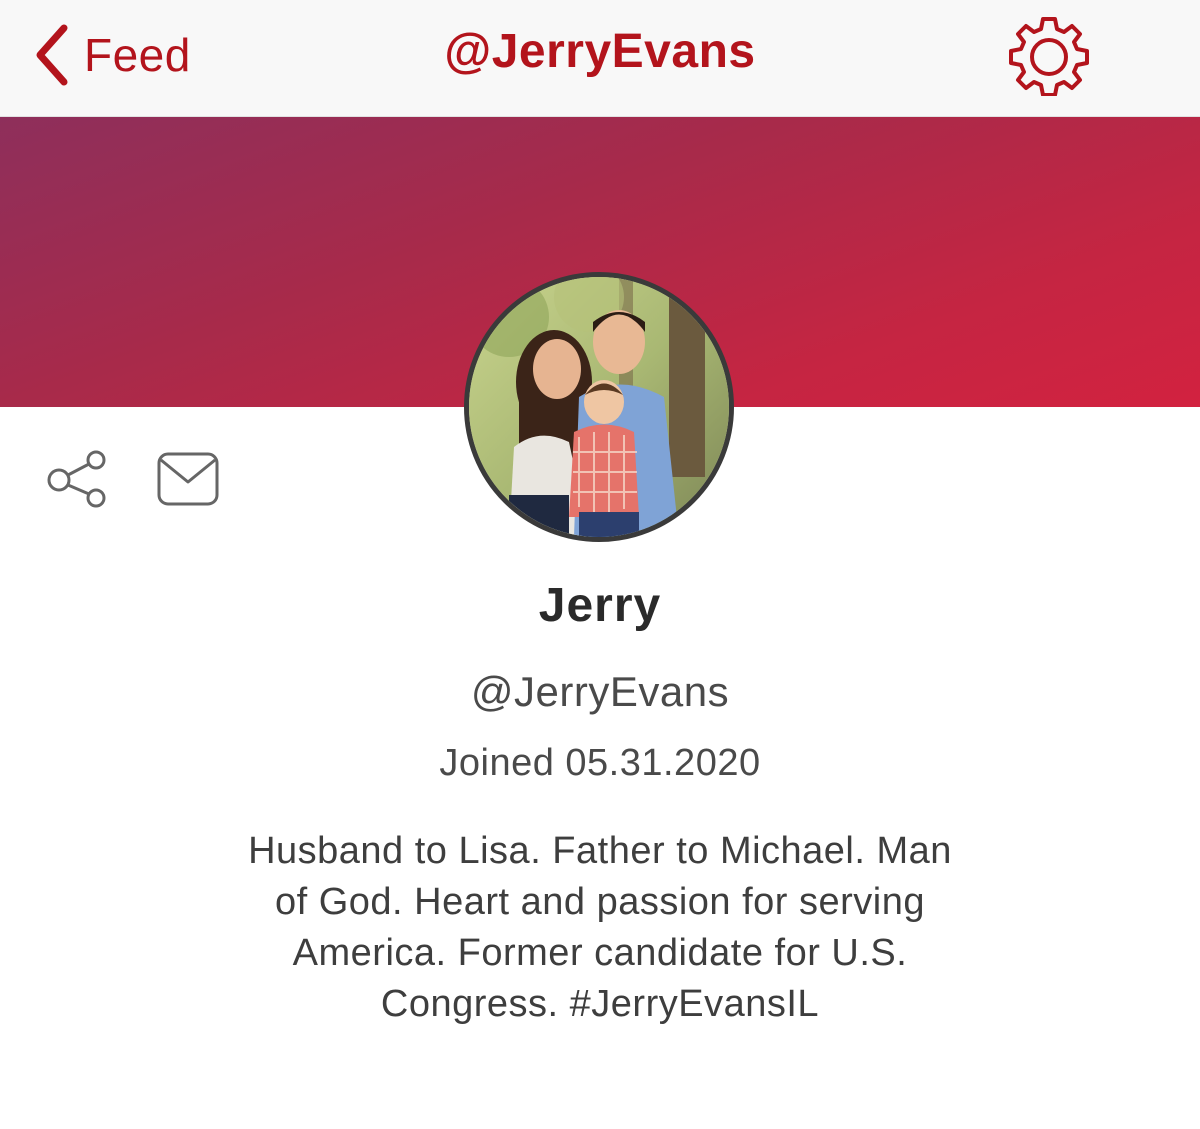 The image size is (1200, 1129). I want to click on mail-icon, so click(188, 479).